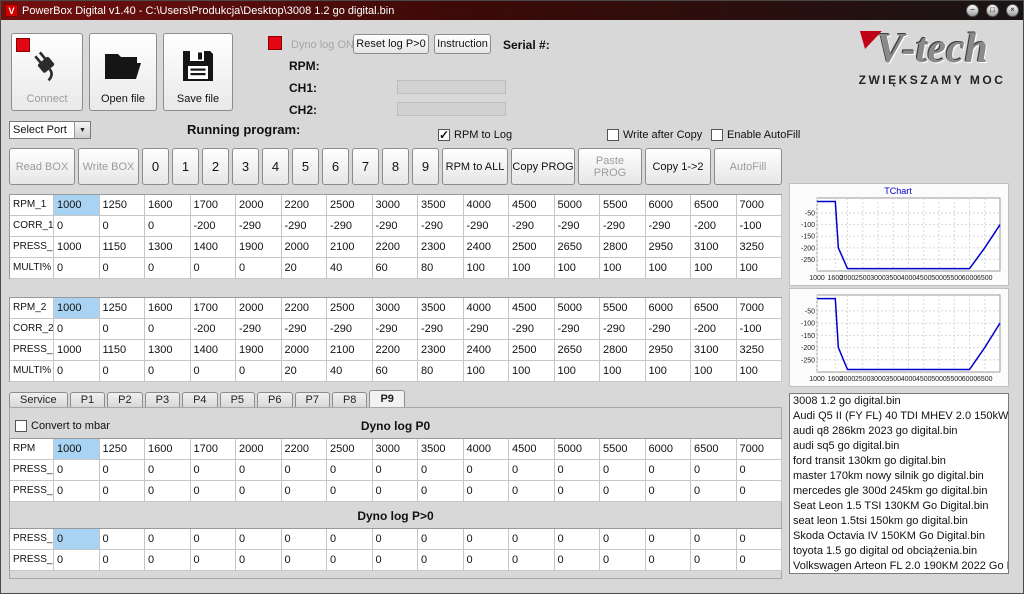  I want to click on dyno_p0-cell: 3500, so click(441, 449).